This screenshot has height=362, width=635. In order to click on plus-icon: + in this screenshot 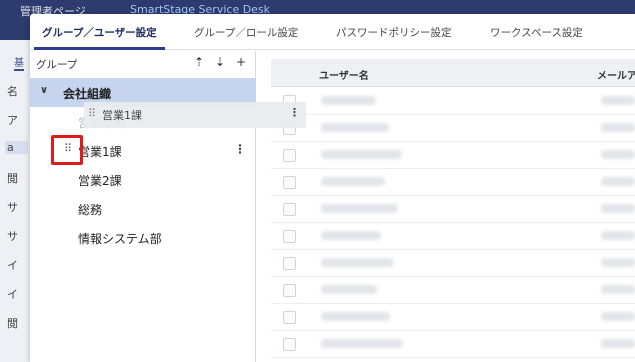, I will do `click(241, 63)`.